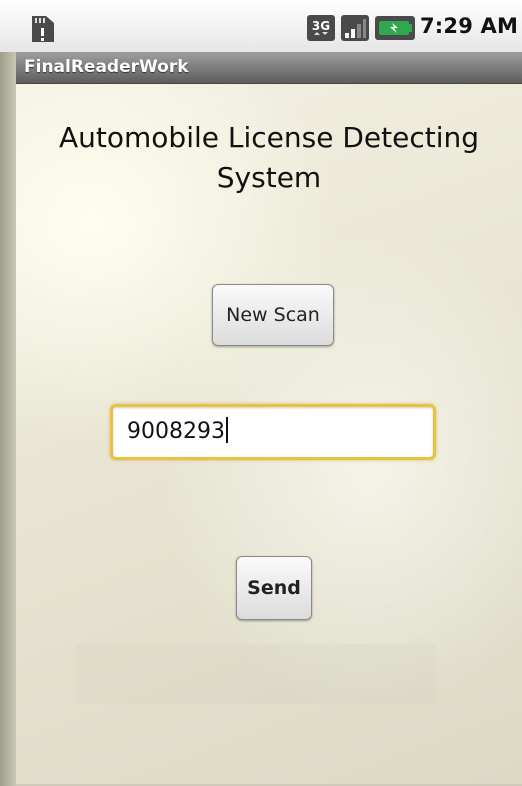  Describe the element at coordinates (256, 674) in the screenshot. I see `background-glare` at that location.